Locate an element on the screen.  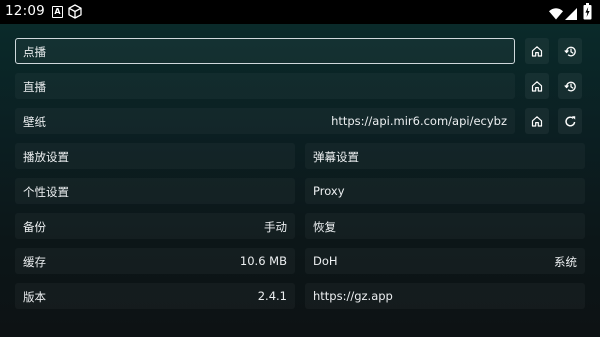
homepage-link-item: https://gz.app is located at coordinates (445, 296).